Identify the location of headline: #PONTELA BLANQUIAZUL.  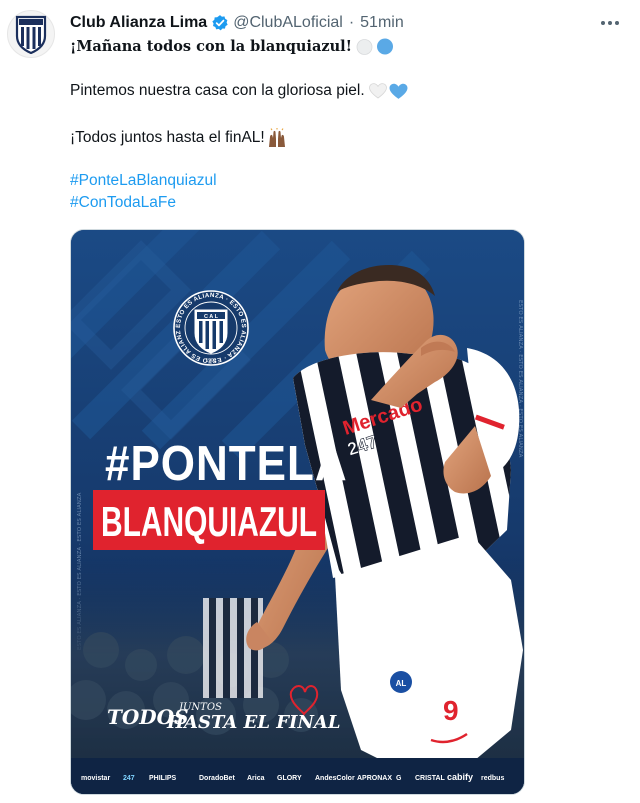
(220, 492).